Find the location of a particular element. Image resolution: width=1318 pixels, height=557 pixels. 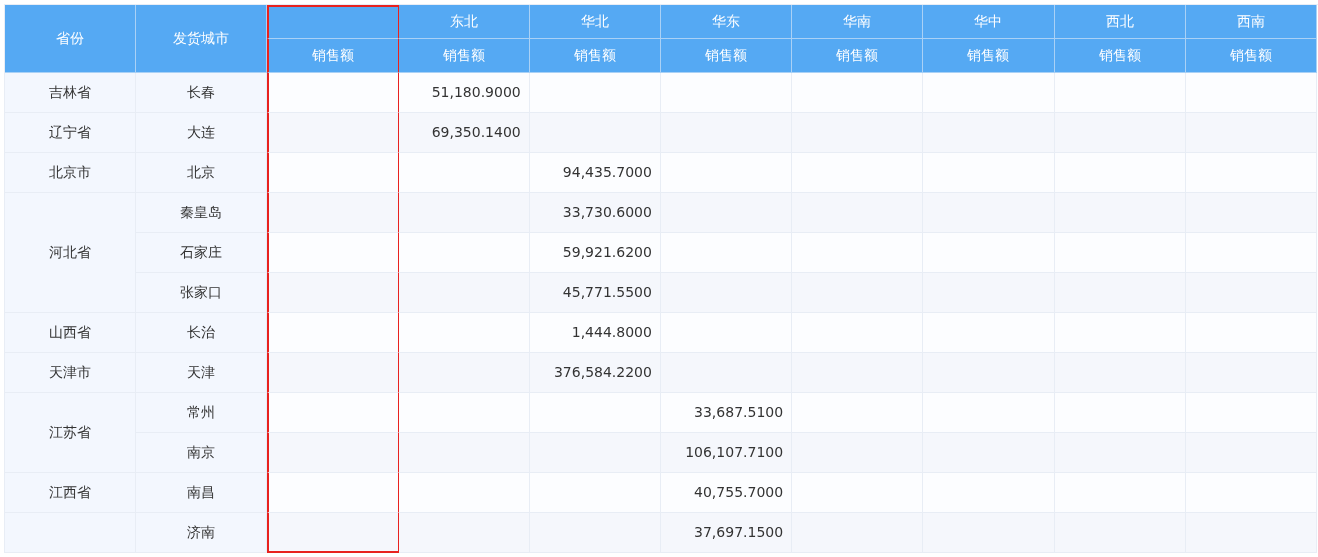

table-cell: 40,755.7000 is located at coordinates (726, 493).